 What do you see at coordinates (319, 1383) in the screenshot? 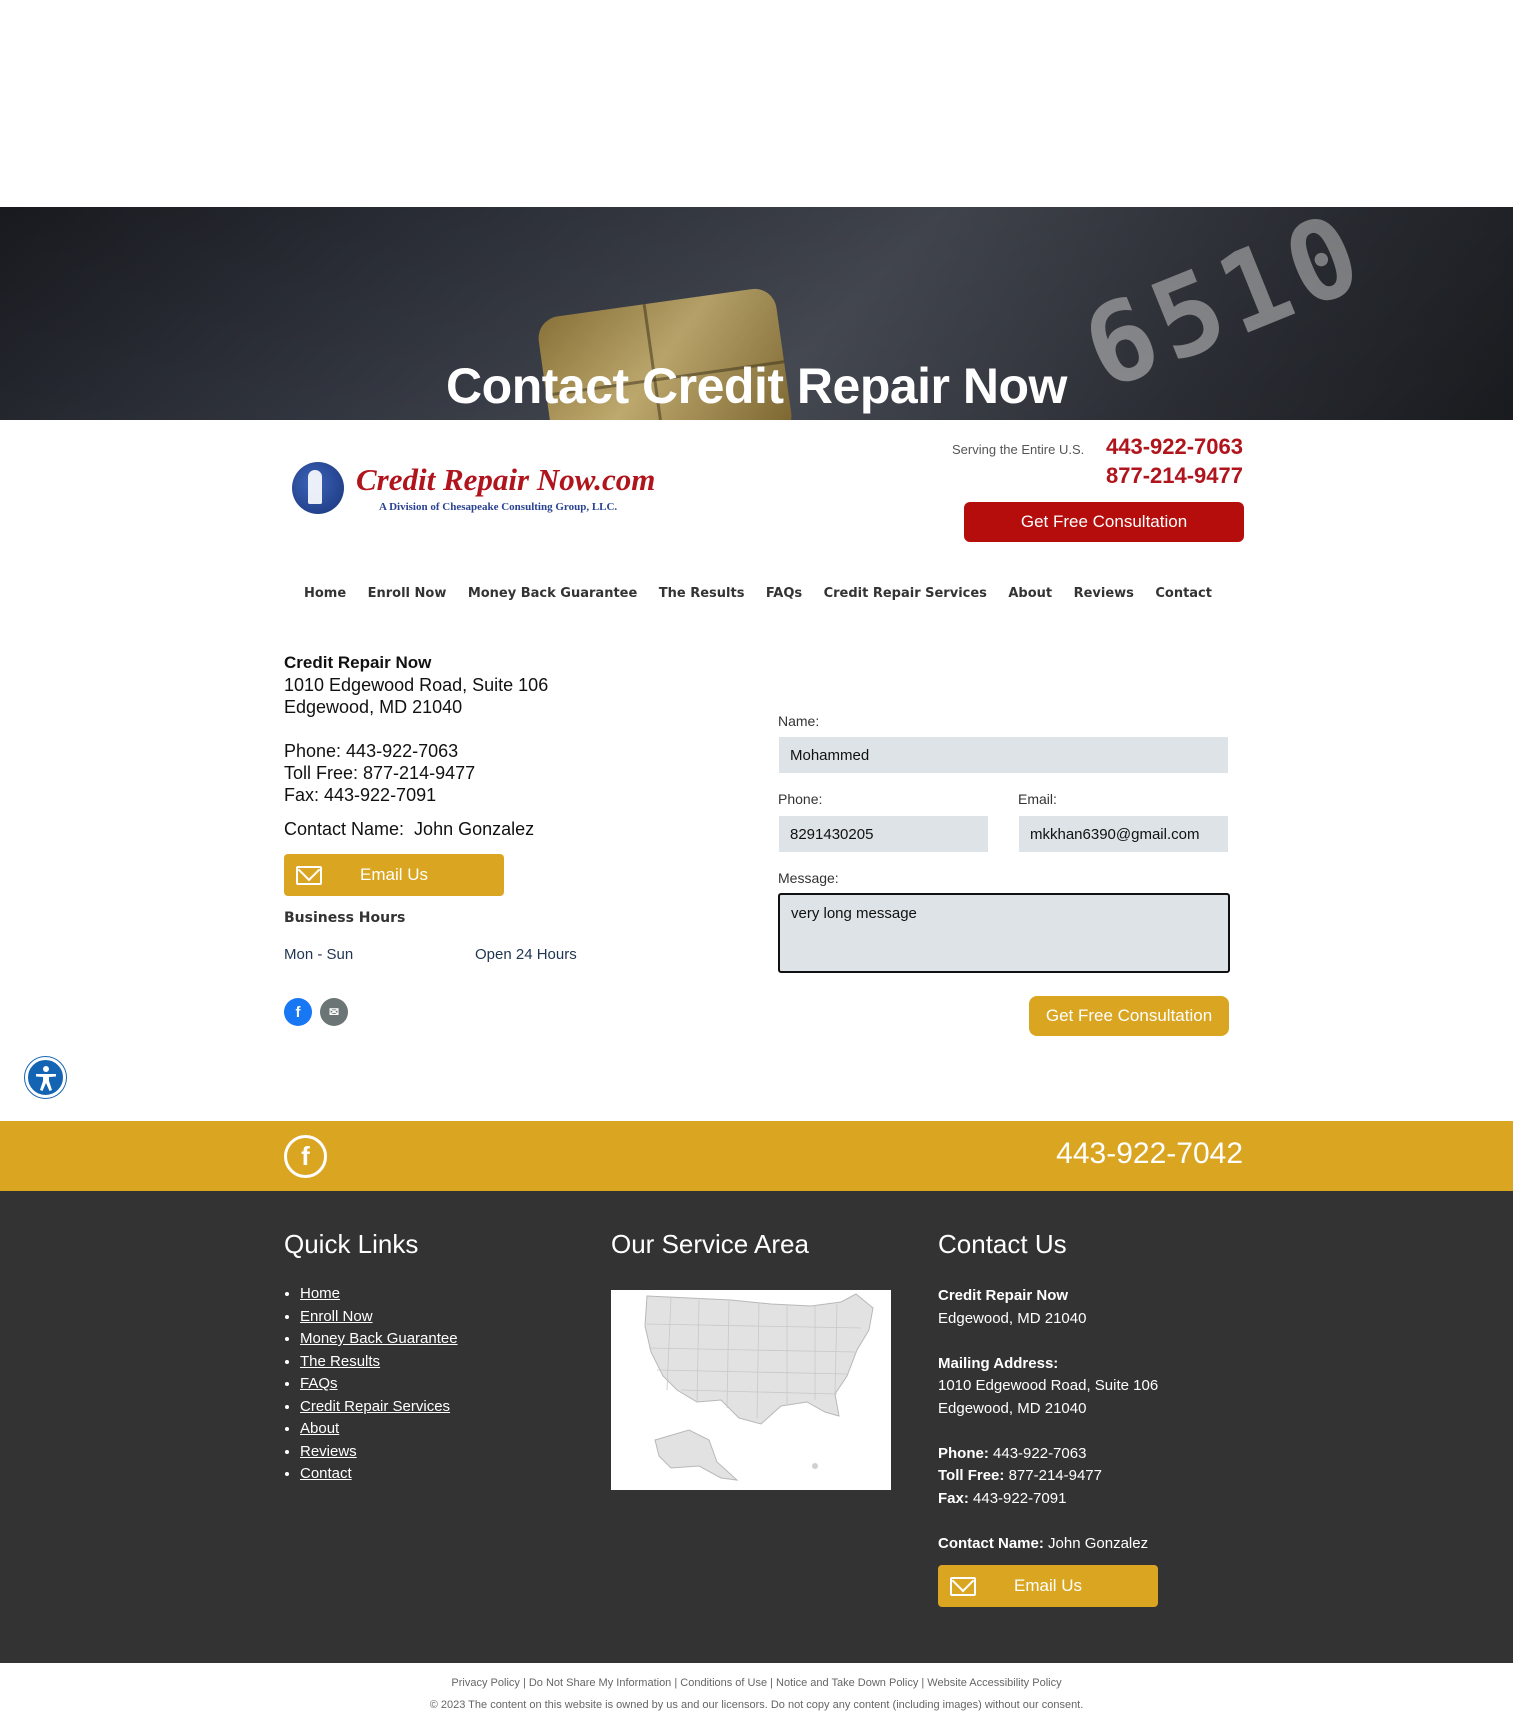
I see `footer-link-faqs: FAQs` at bounding box center [319, 1383].